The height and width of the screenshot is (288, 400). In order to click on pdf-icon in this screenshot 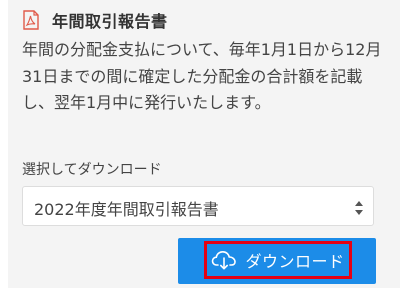, I will do `click(31, 20)`.